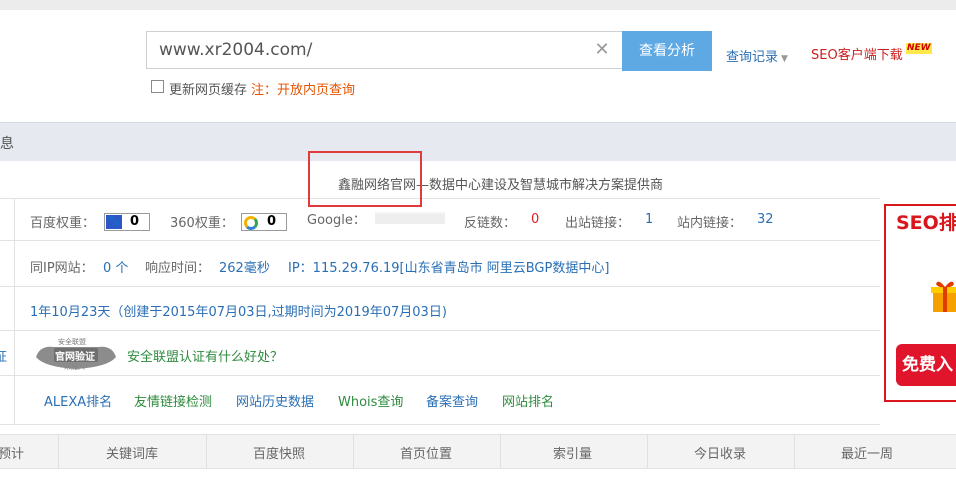 The height and width of the screenshot is (481, 956). Describe the element at coordinates (426, 454) in the screenshot. I see `th-home-position: 首页位置` at that location.